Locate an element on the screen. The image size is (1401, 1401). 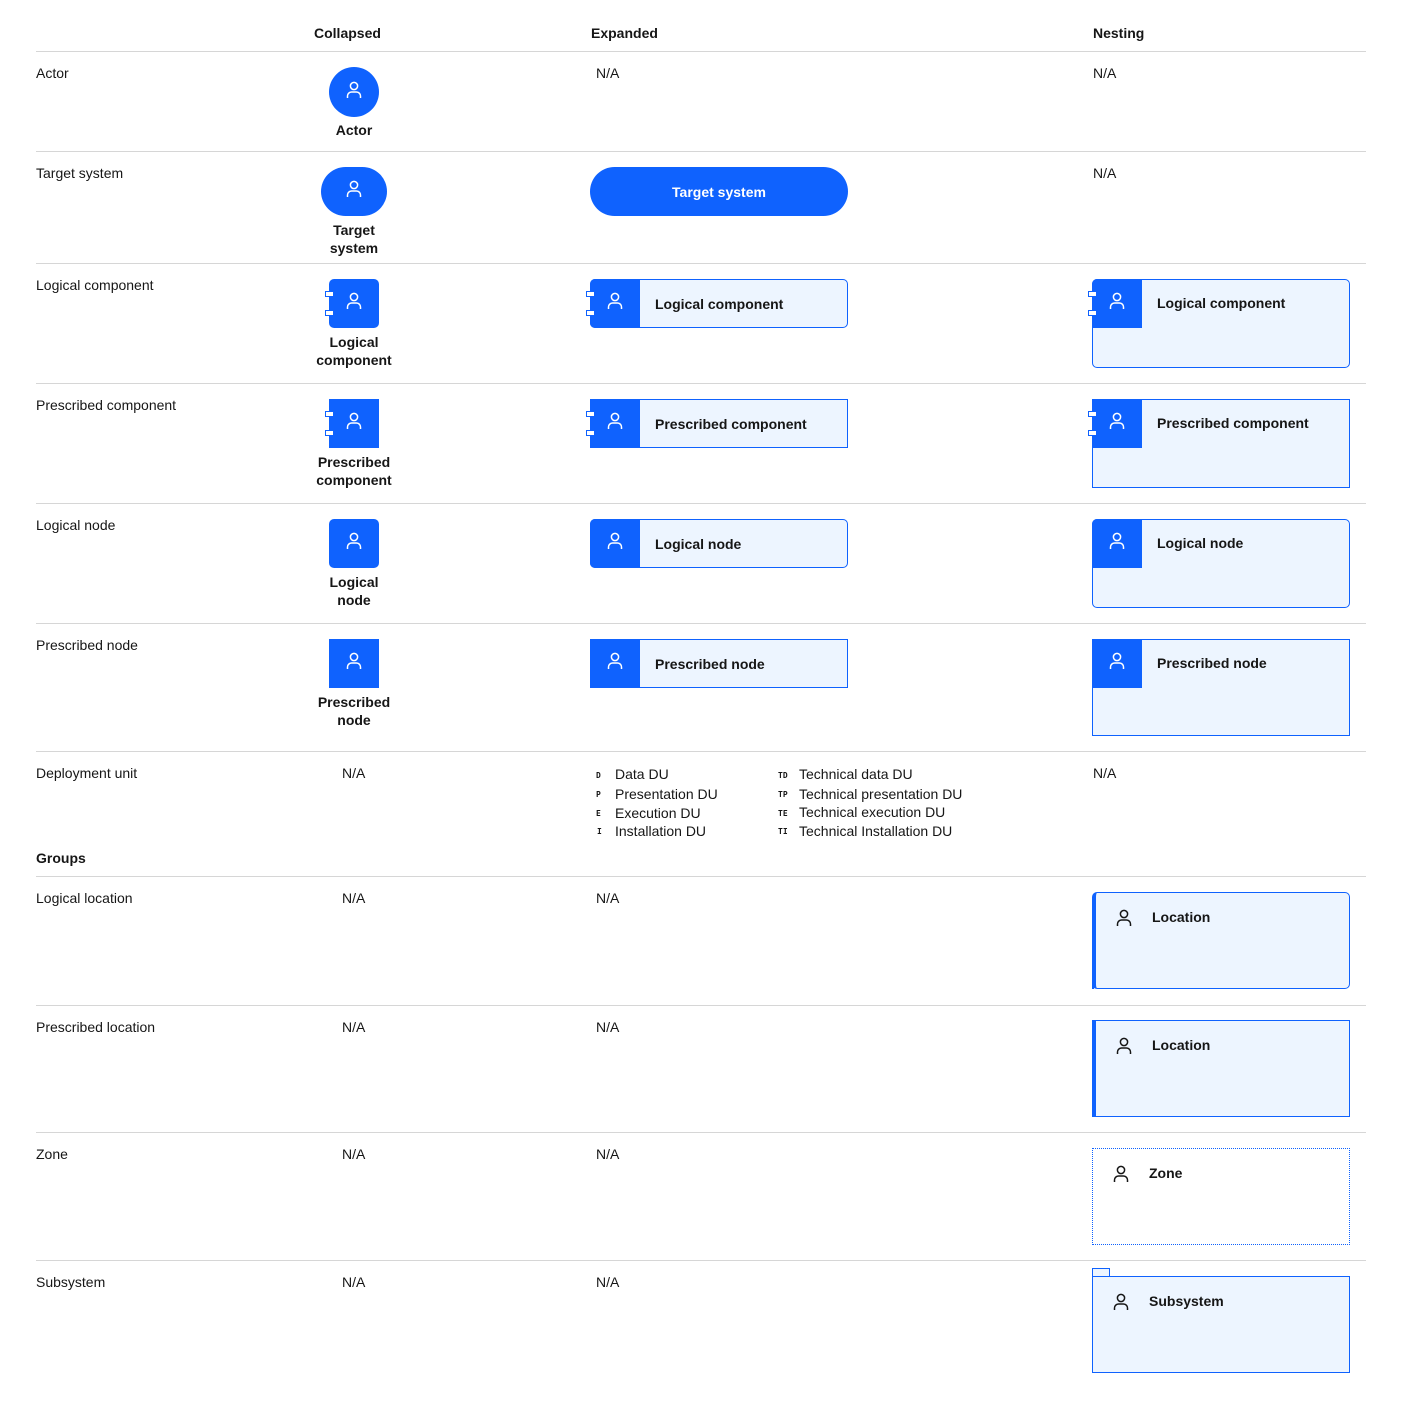
row-label-logical-node: Logical node is located at coordinates (76, 525).